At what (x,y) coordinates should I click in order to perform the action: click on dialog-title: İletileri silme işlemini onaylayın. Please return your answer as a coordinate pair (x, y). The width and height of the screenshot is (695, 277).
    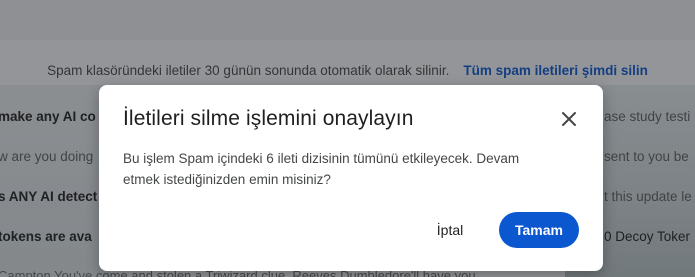
    Looking at the image, I should click on (268, 118).